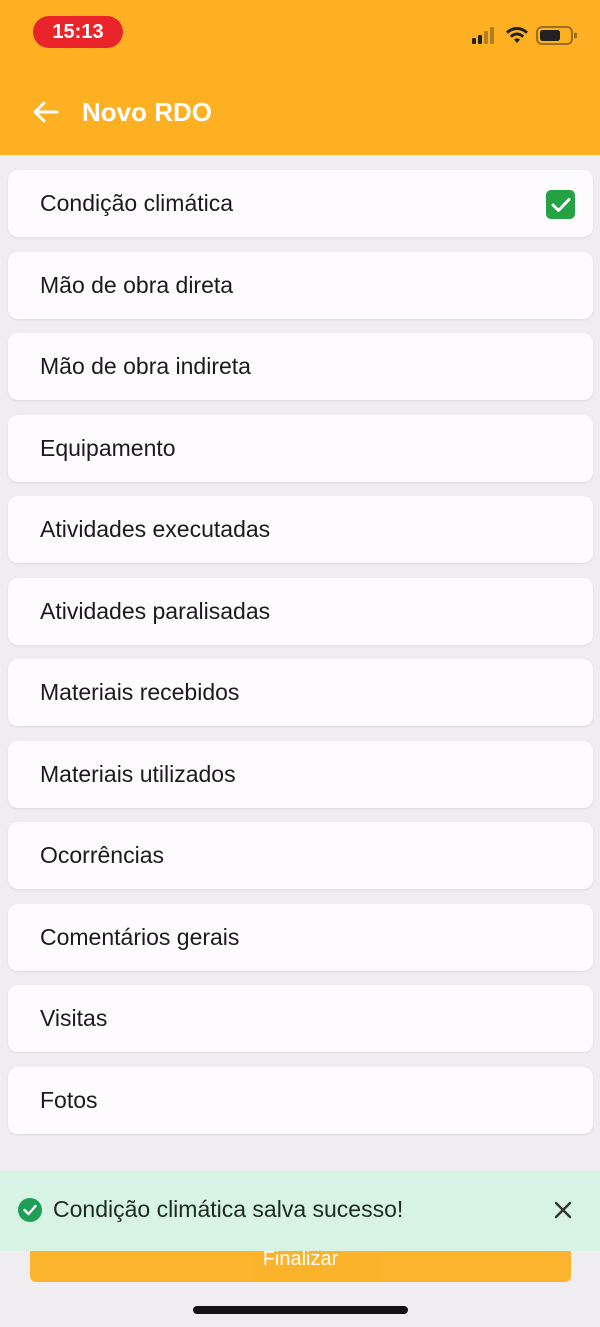  What do you see at coordinates (300, 692) in the screenshot?
I see `section-item-materiais-recebidos: Materiais recebidos` at bounding box center [300, 692].